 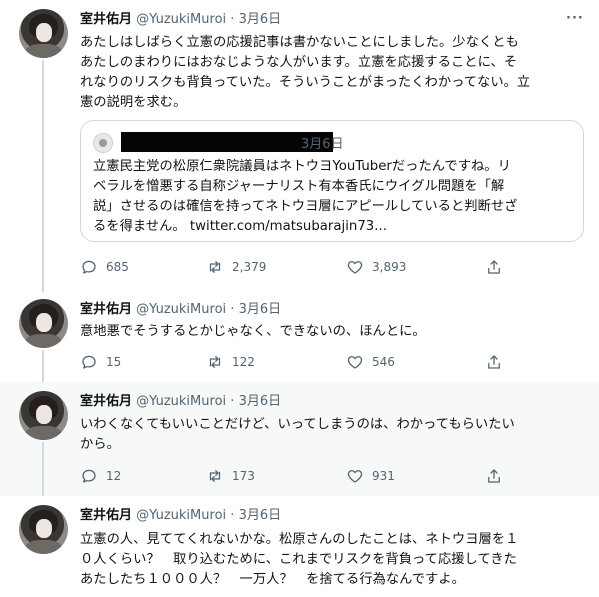 I want to click on quoted-text-line: 立憲民主党の松原仁衆院議員はネトウヨYouTuberだったんですね。リ, so click(x=302, y=166).